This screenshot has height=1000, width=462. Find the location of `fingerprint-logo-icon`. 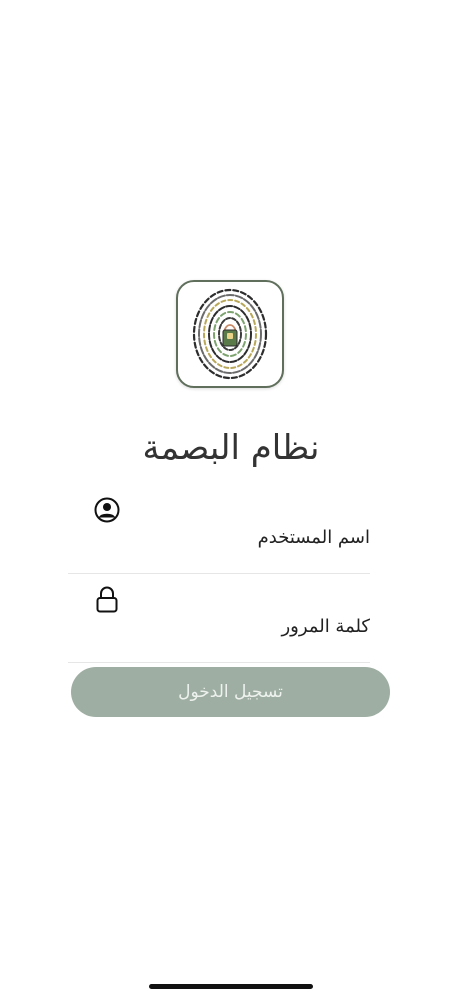

fingerprint-logo-icon is located at coordinates (230, 334).